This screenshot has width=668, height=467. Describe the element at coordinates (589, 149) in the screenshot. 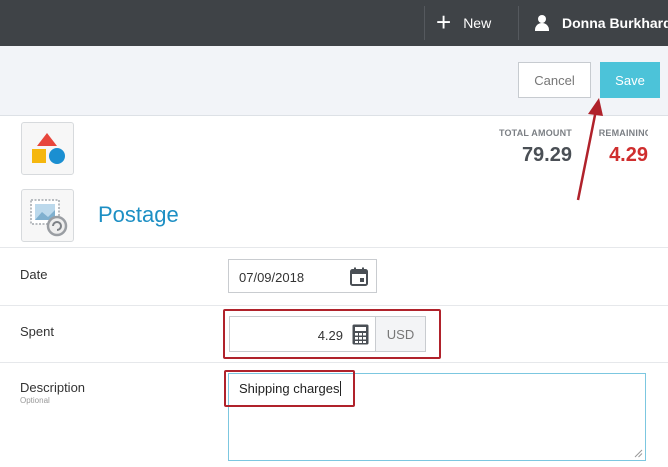

I see `annotation-arrow-icon` at that location.